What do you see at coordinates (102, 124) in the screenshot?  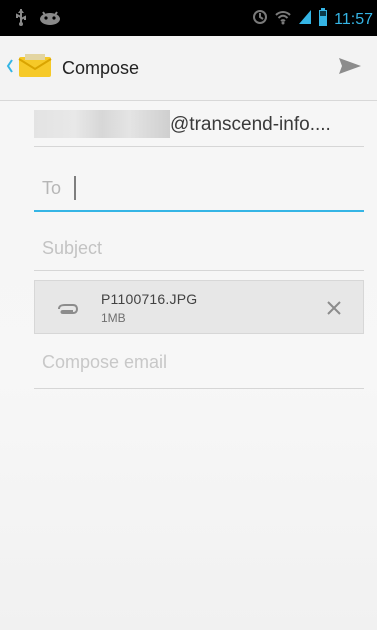 I see `redacted-account-name` at bounding box center [102, 124].